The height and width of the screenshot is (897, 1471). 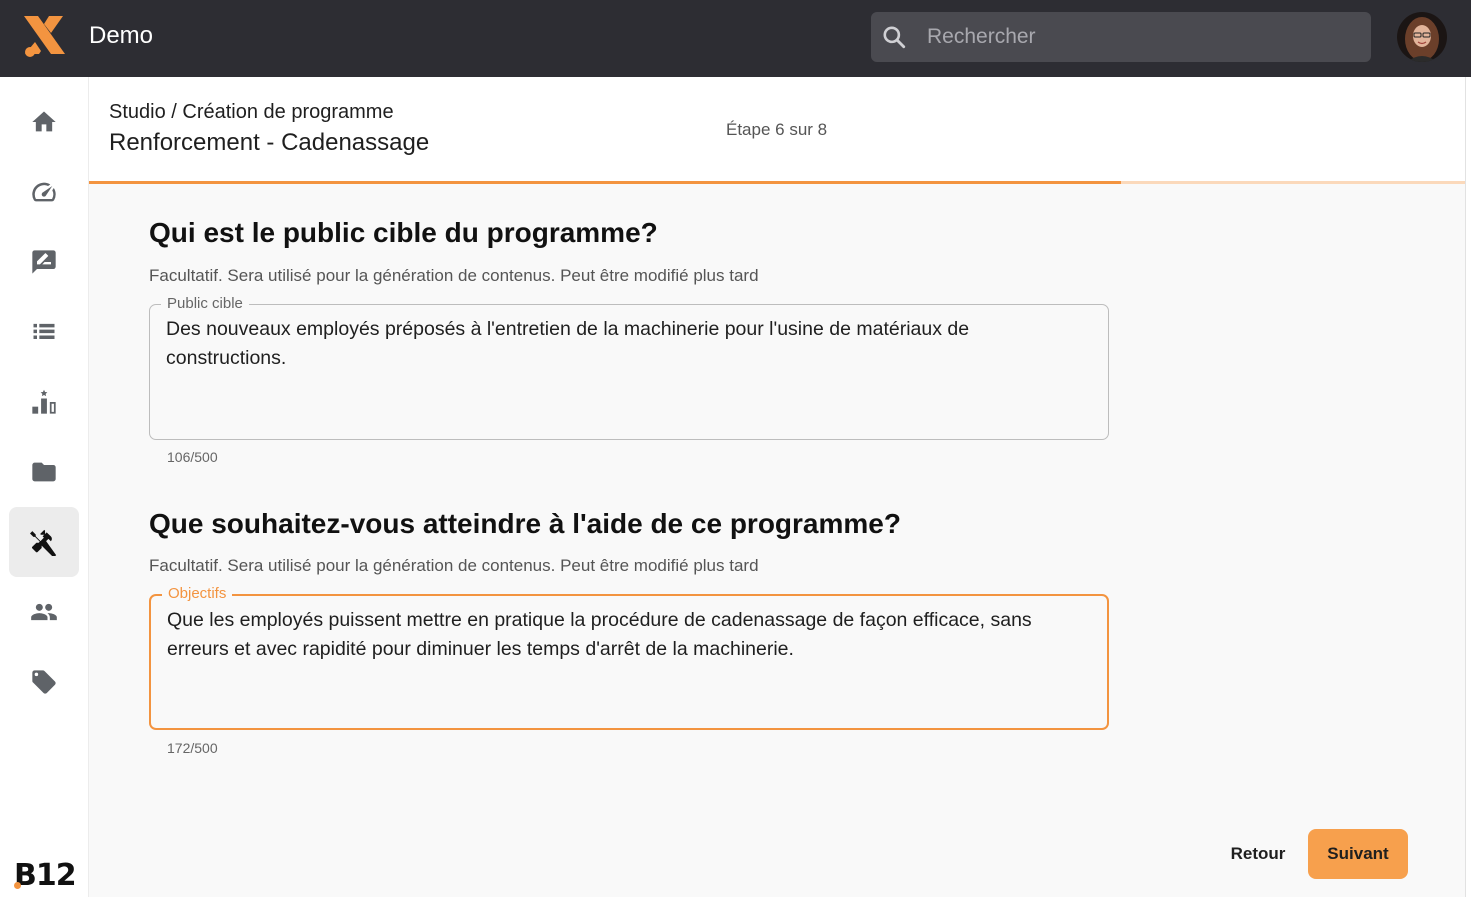 I want to click on back-button: Retour, so click(x=1258, y=854).